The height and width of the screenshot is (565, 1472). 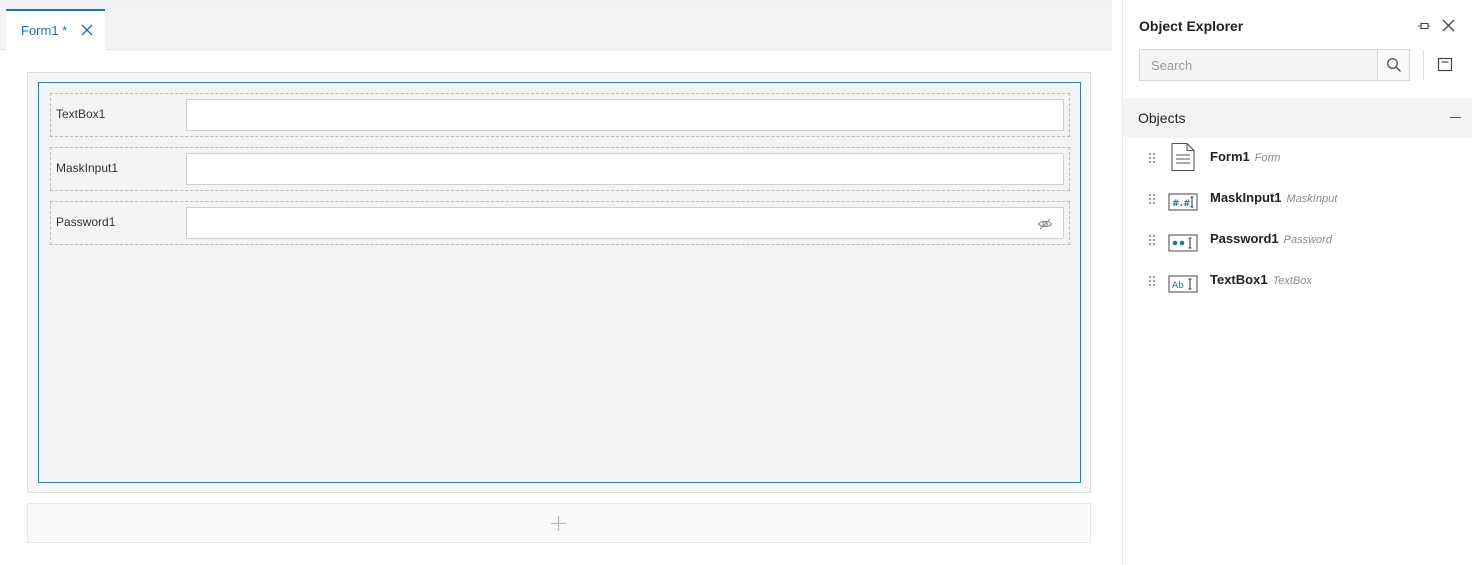 What do you see at coordinates (625, 223) in the screenshot?
I see `password1-input` at bounding box center [625, 223].